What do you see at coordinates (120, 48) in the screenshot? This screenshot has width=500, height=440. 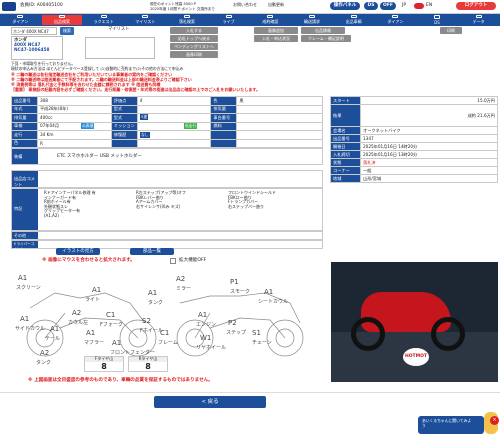 I see `mylist-box` at bounding box center [120, 48].